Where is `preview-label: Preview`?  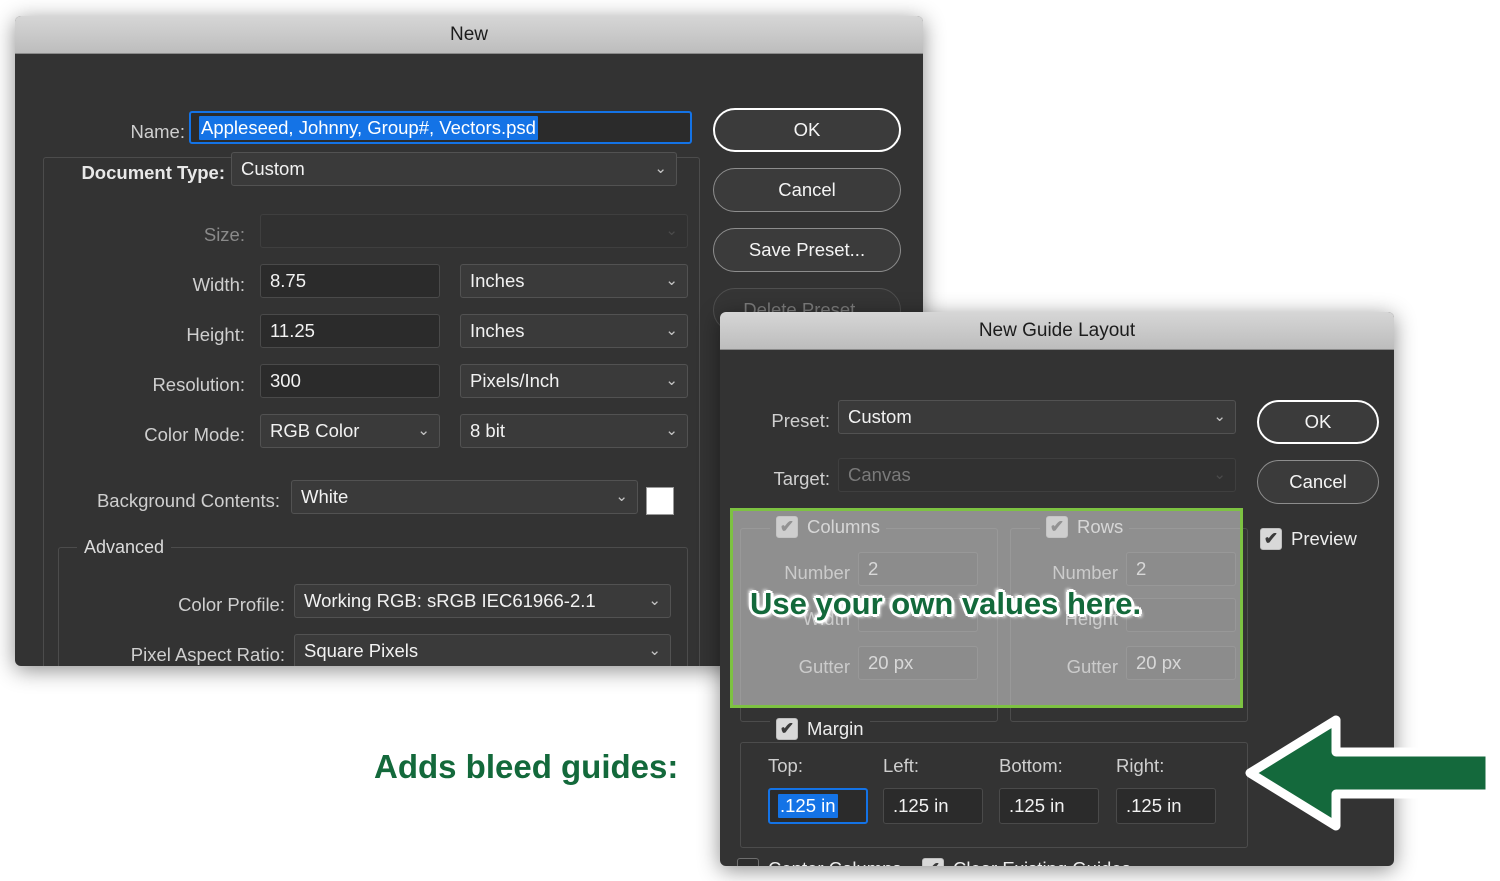 preview-label: Preview is located at coordinates (1324, 538).